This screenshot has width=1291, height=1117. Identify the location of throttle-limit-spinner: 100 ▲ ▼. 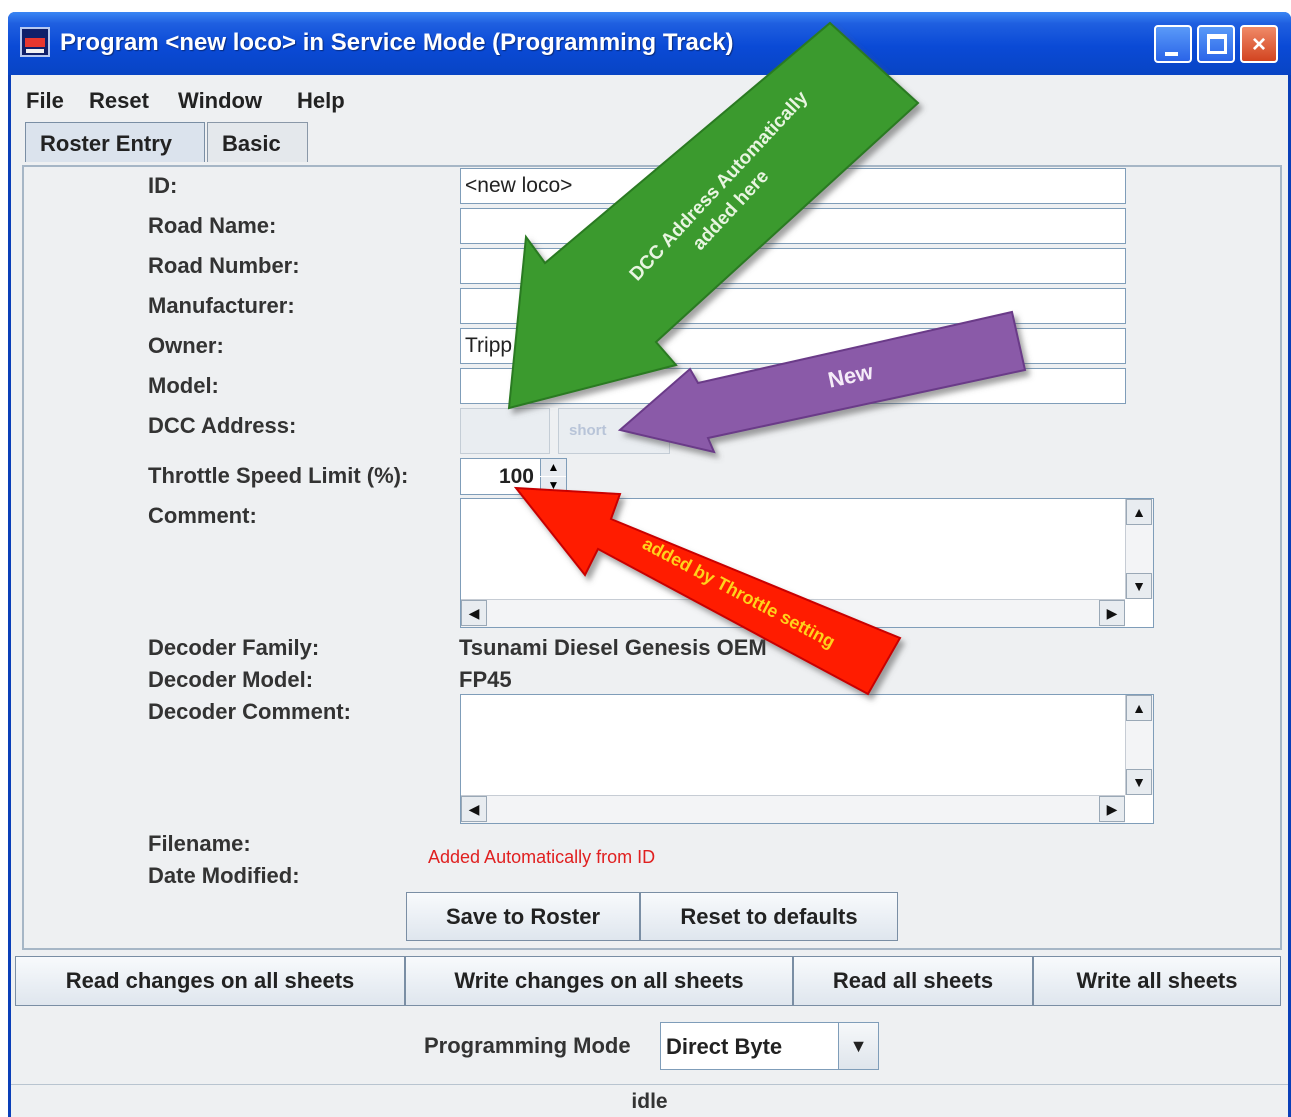
(513, 476).